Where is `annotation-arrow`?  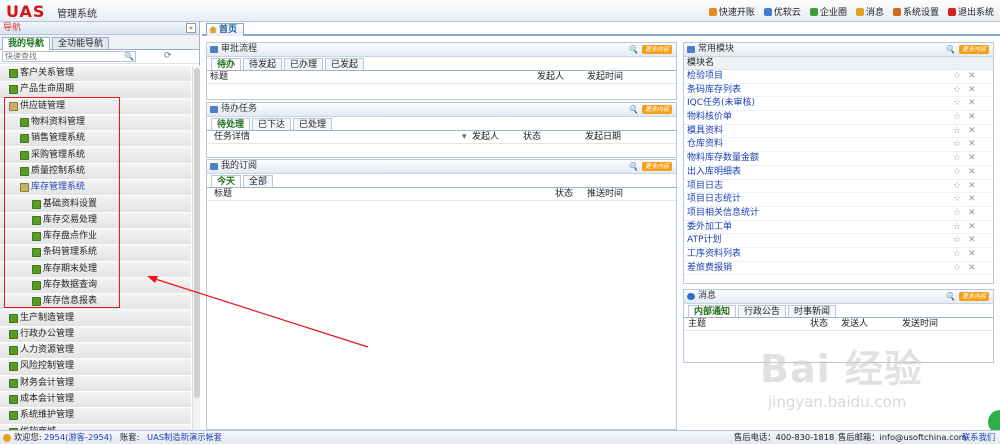
annotation-arrow is located at coordinates (258, 312).